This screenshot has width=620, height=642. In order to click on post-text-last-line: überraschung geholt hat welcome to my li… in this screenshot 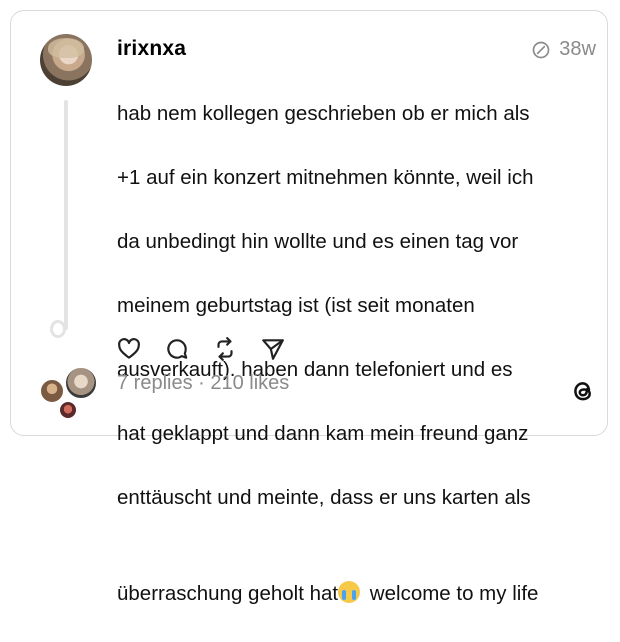, I will do `click(357, 578)`.